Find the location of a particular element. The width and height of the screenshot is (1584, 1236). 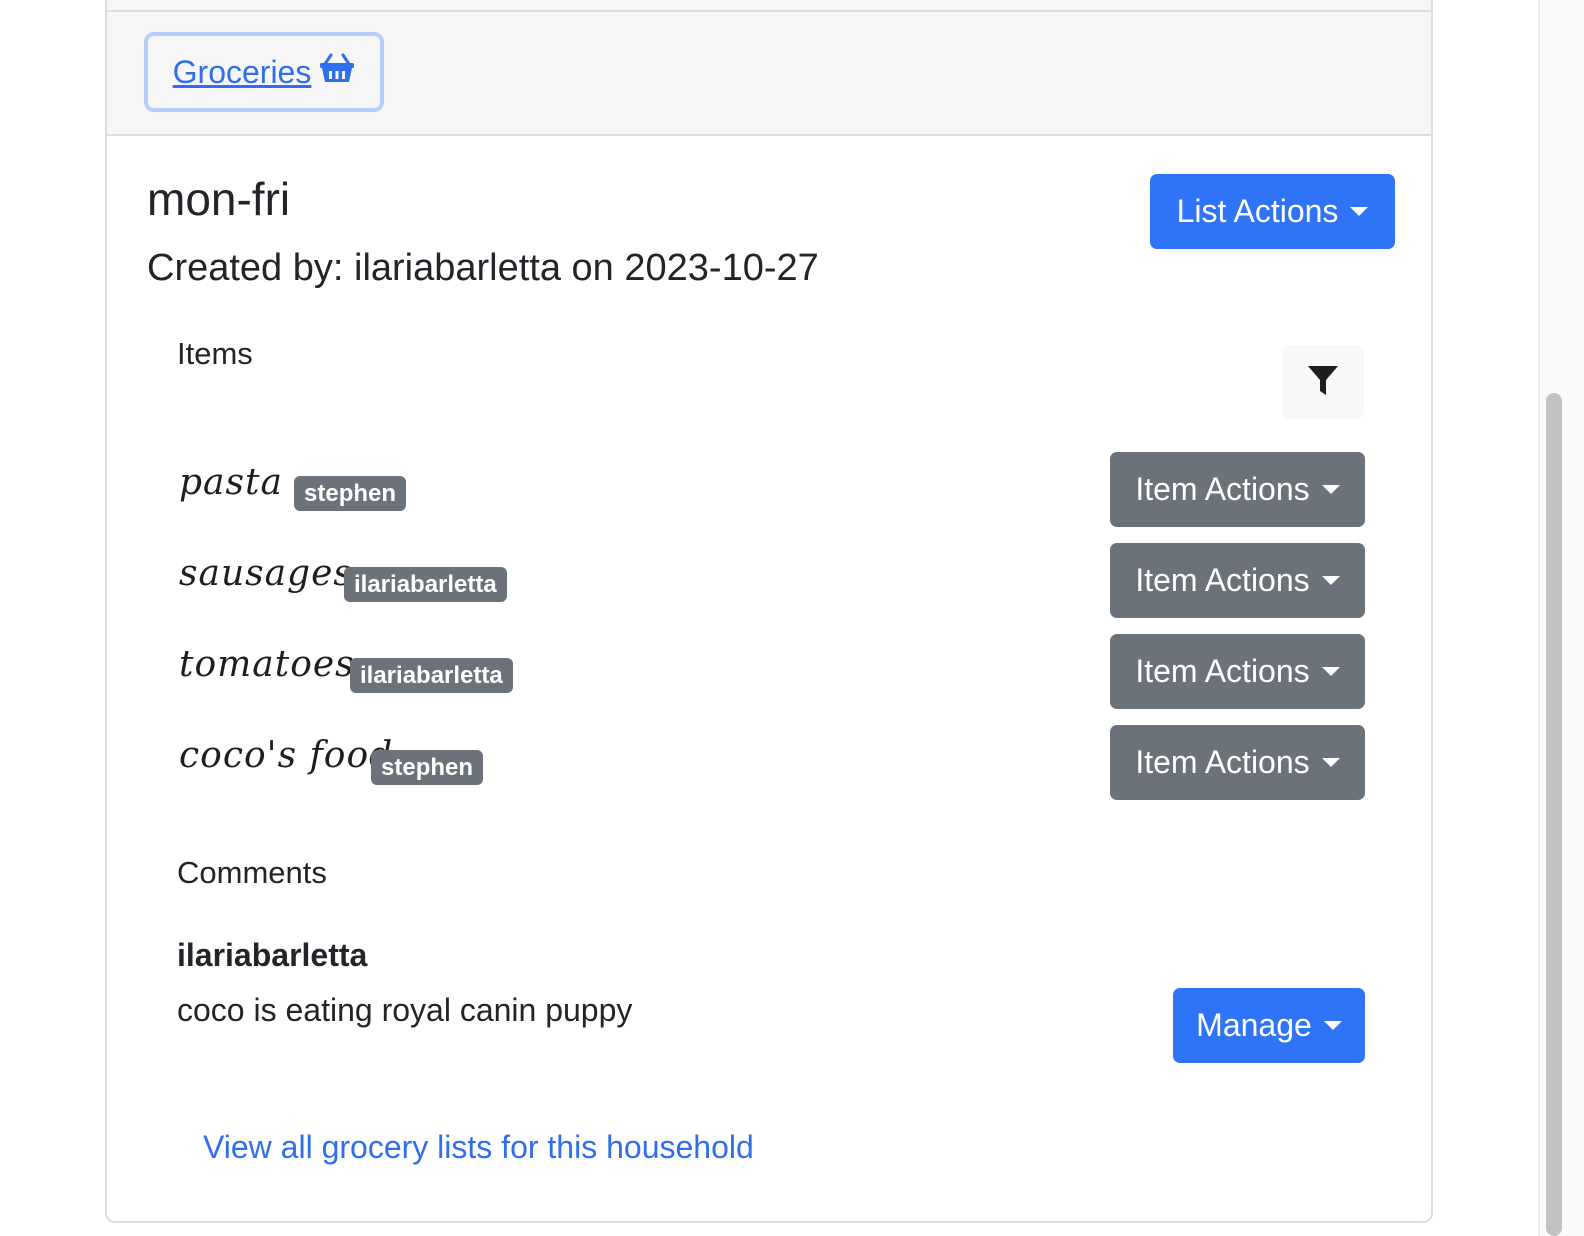

filter-button is located at coordinates (1323, 382).